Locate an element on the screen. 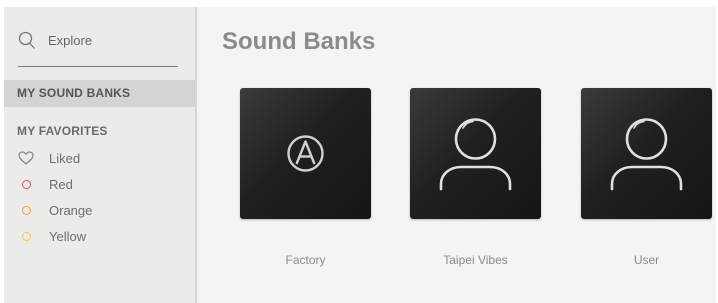  arturia-logo-icon is located at coordinates (305, 153).